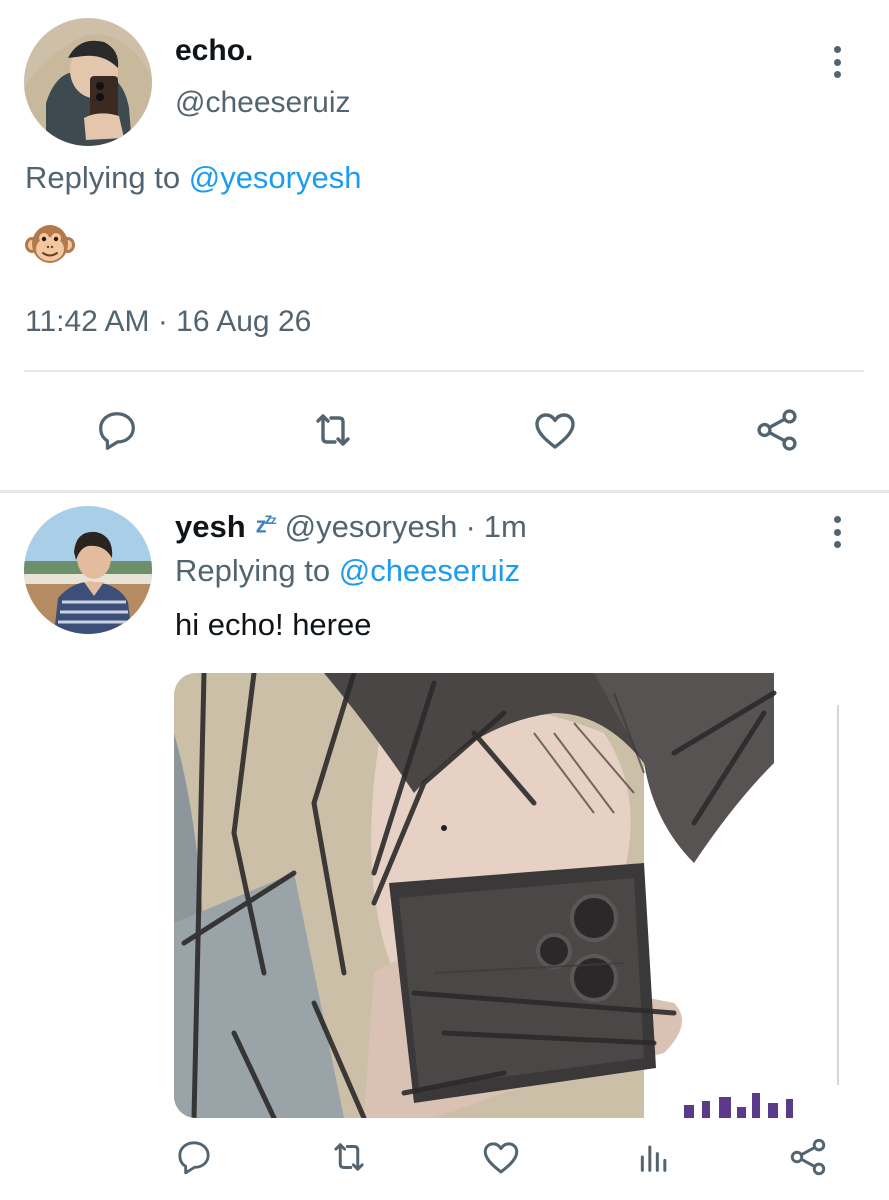 This screenshot has width=889, height=1200. I want to click on timestamp: 11:42 AM · 16 Aug 26, so click(168, 322).